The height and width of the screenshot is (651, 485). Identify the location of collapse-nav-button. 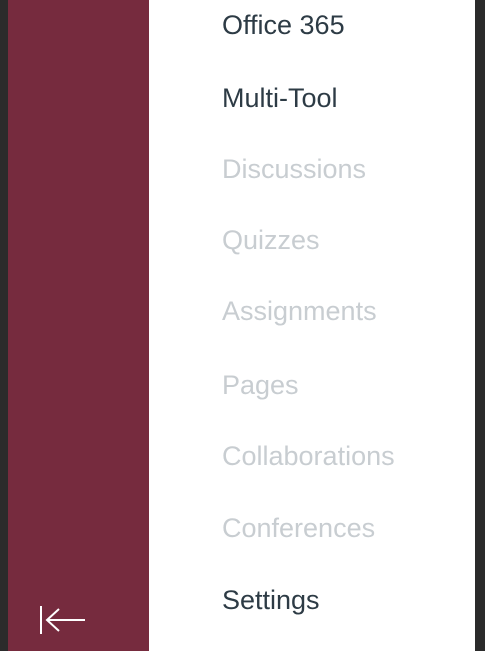
(63, 620).